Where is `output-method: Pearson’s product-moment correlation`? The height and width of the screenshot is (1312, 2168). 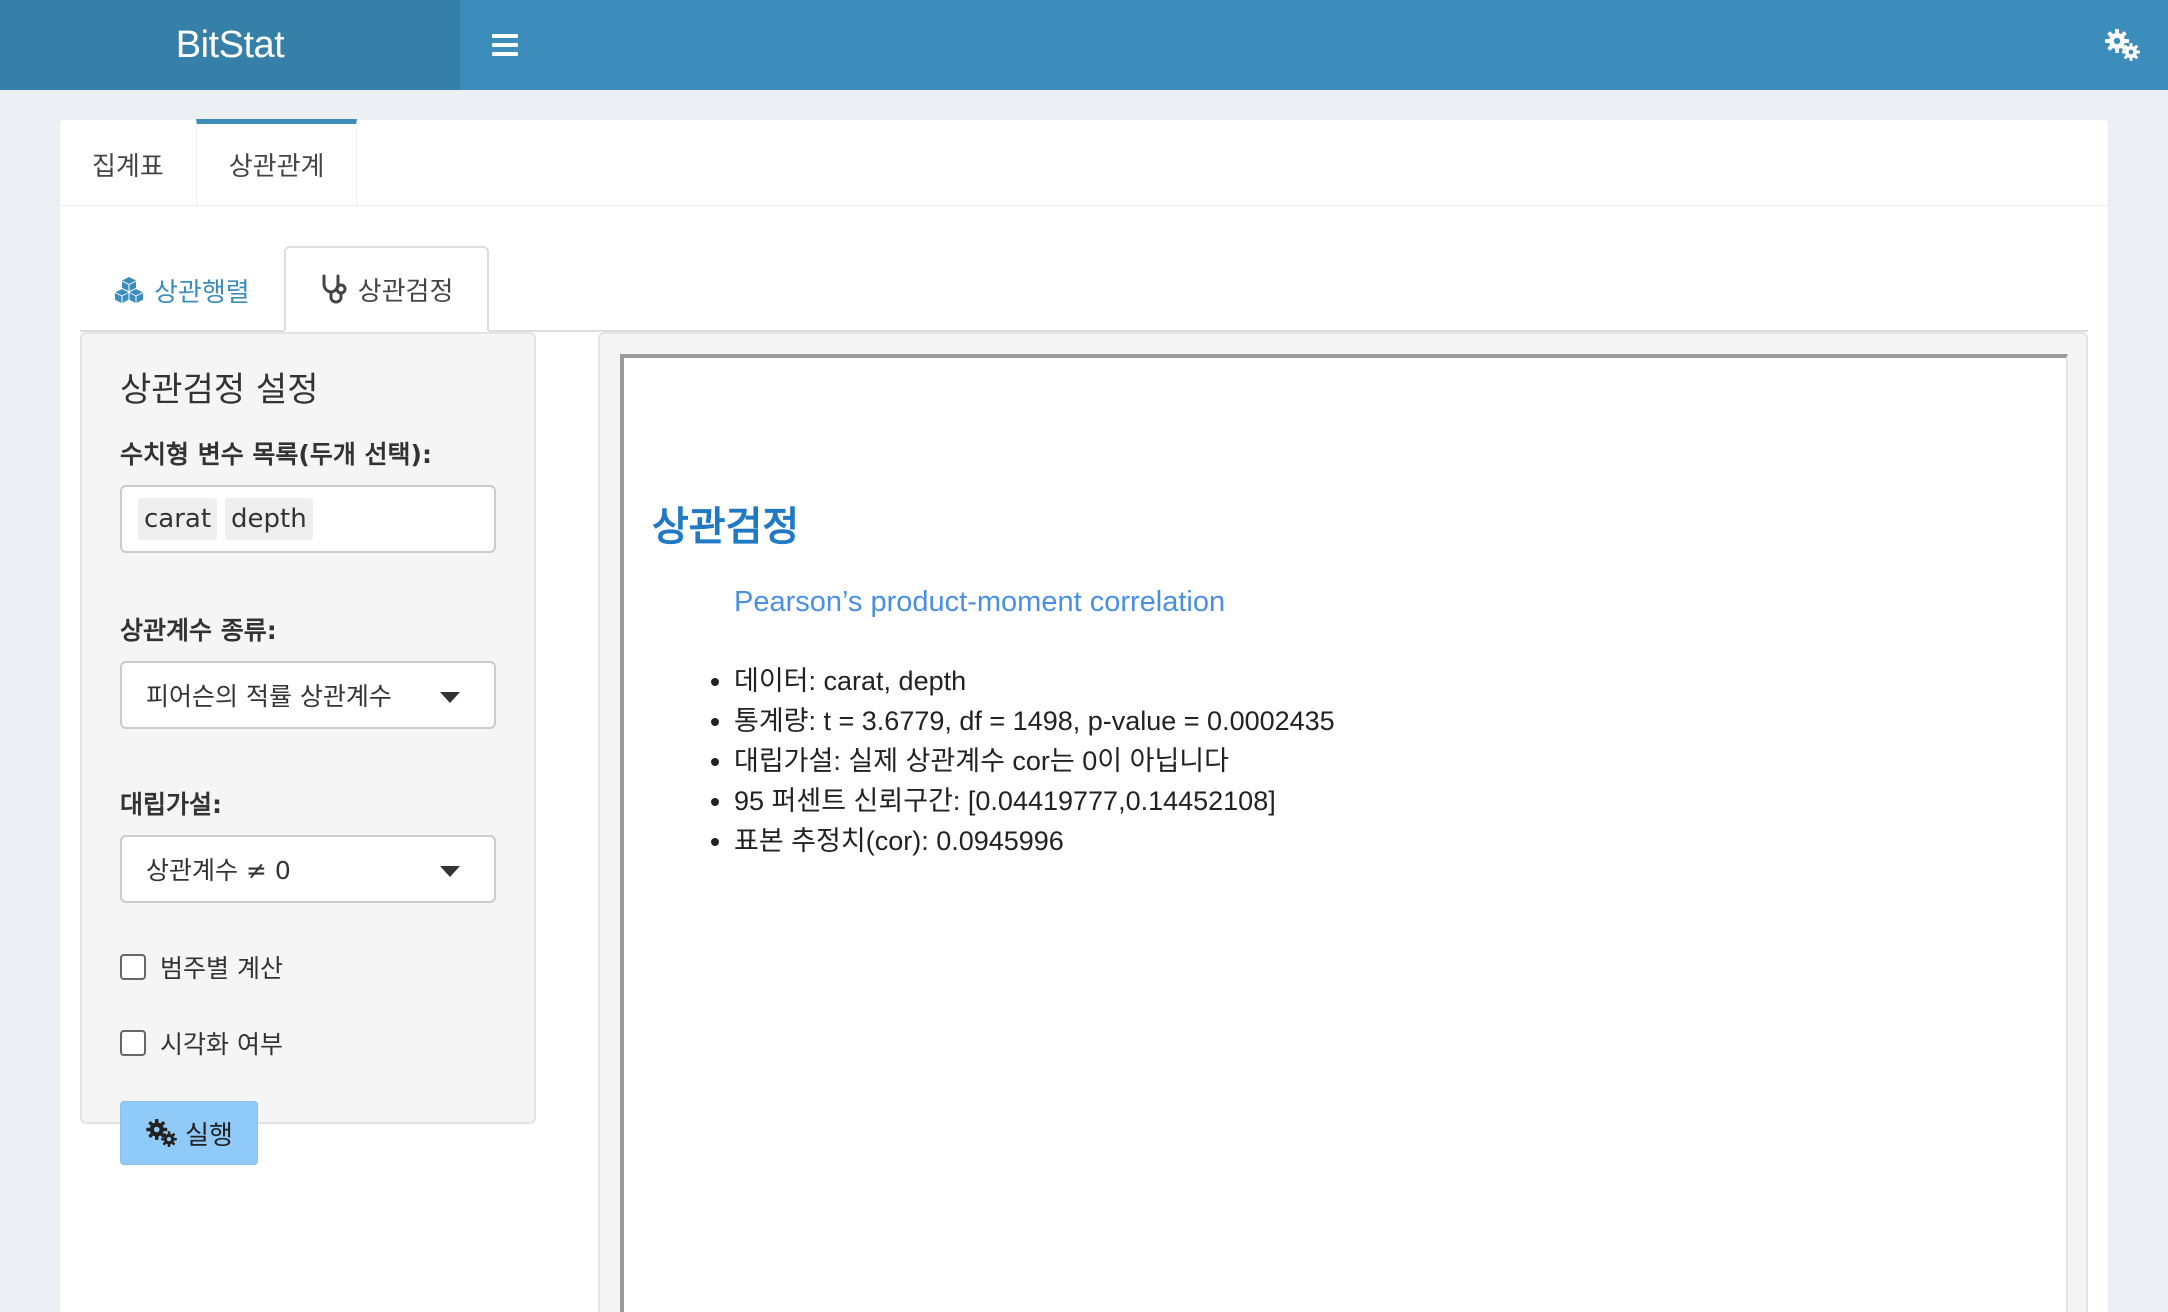
output-method: Pearson’s product-moment correlation is located at coordinates (980, 602).